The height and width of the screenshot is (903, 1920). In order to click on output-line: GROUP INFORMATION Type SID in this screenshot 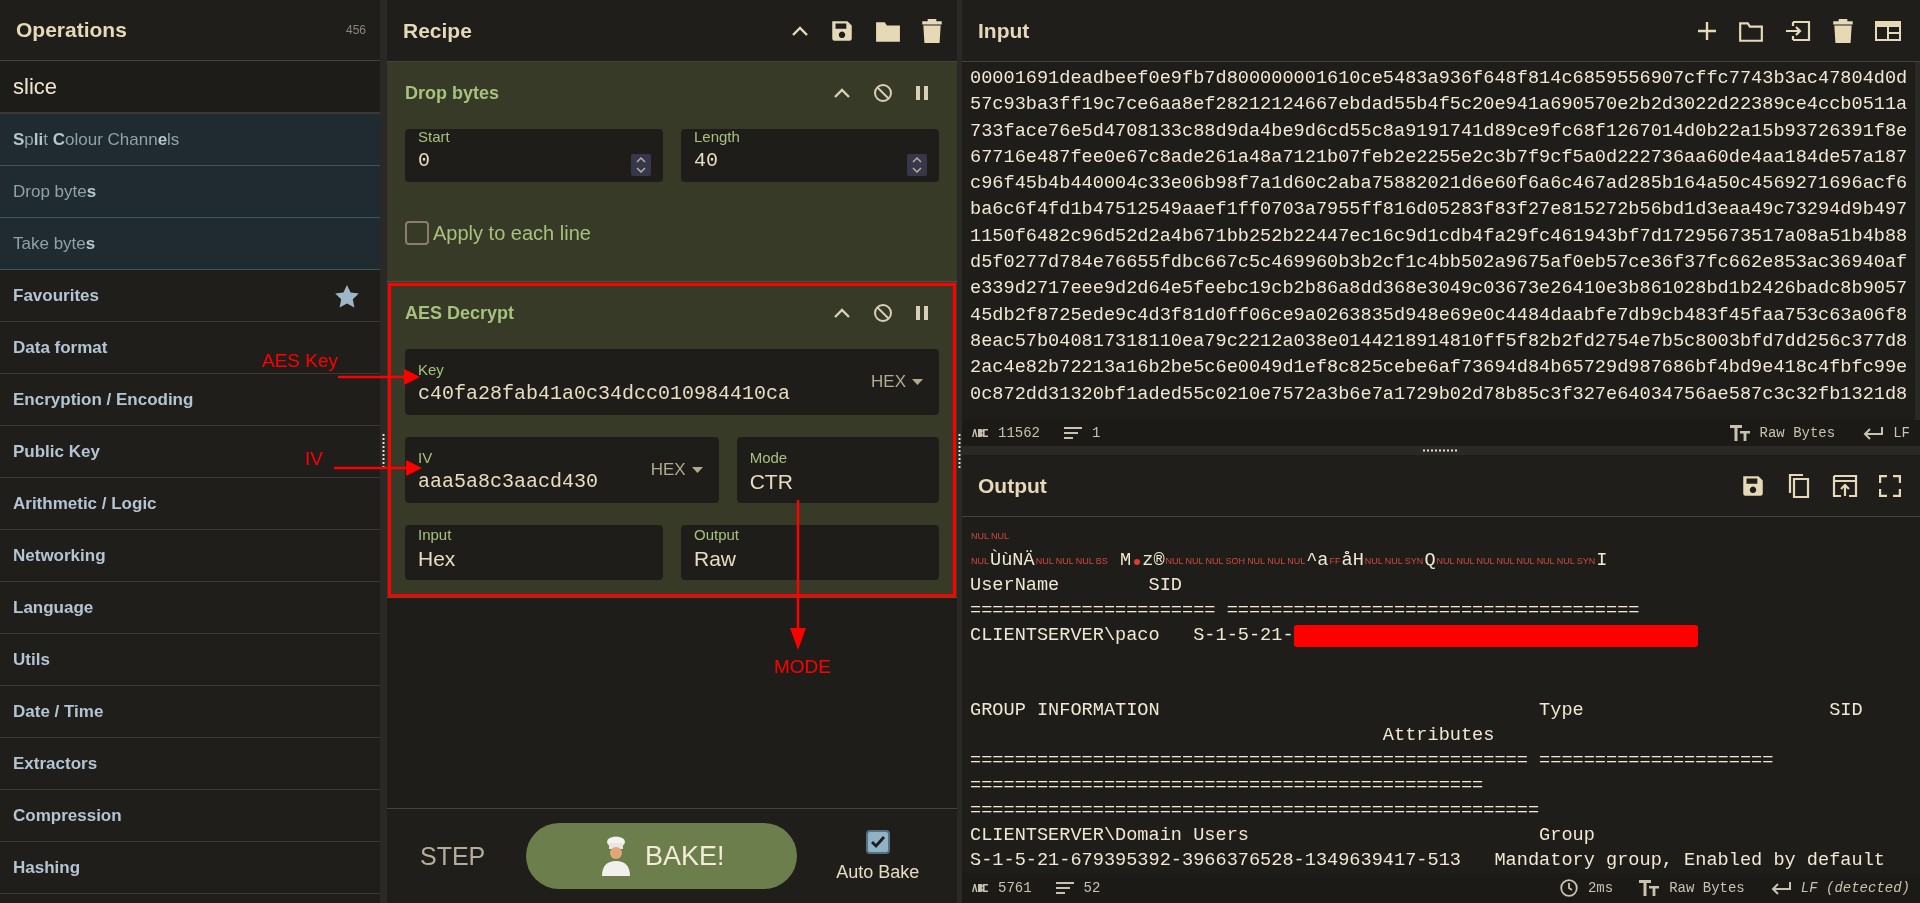, I will do `click(1416, 711)`.